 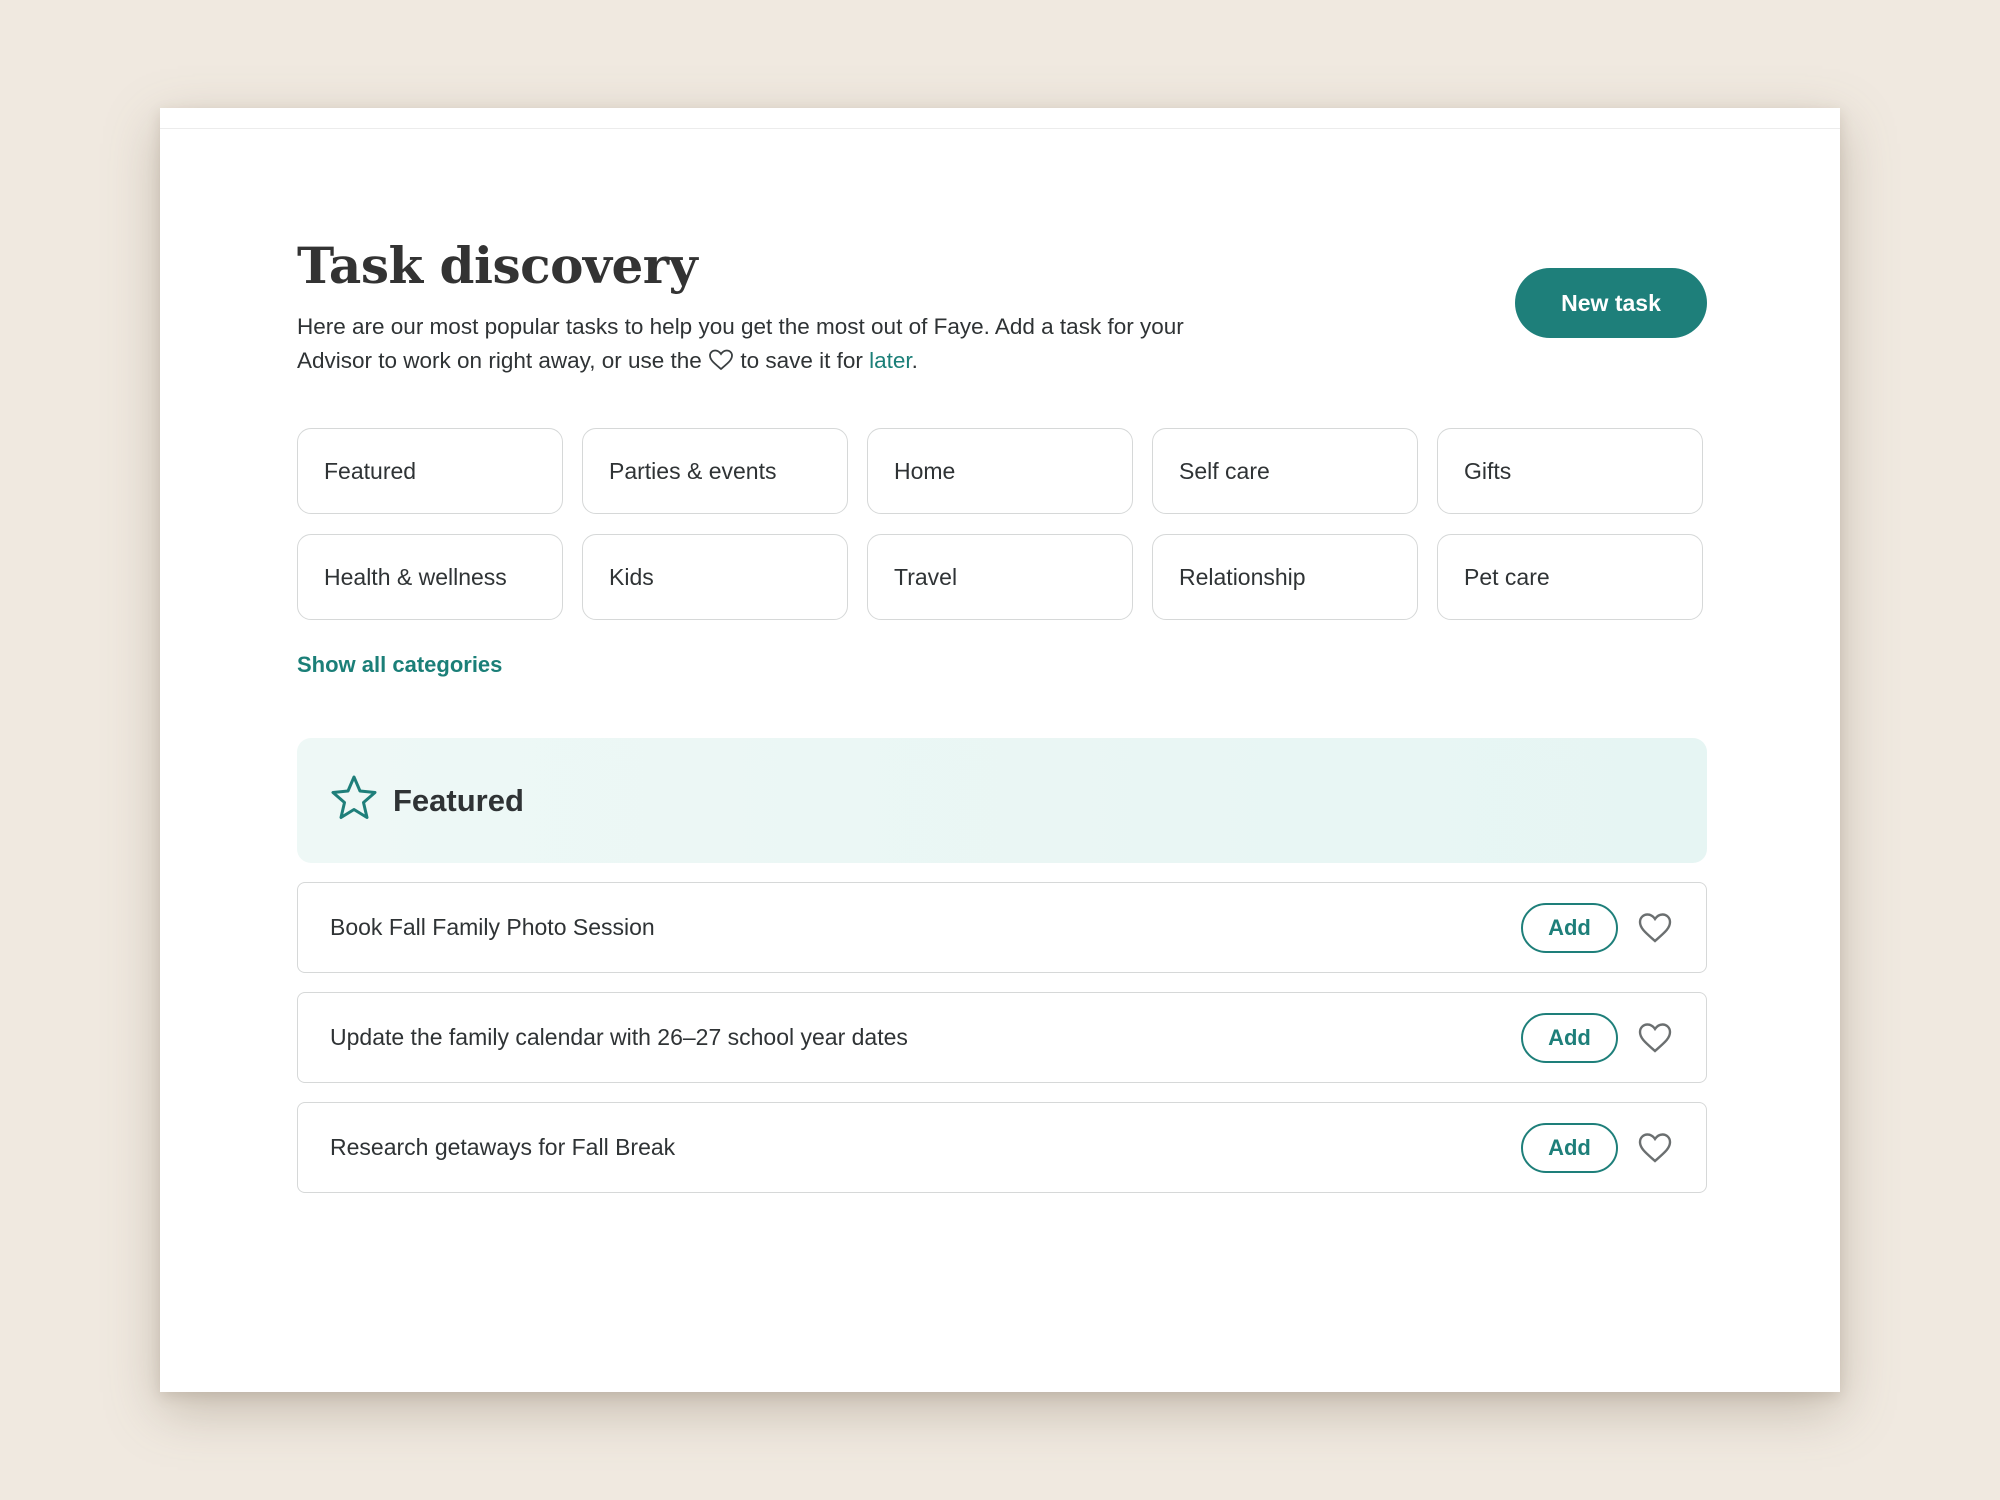 I want to click on task-row: Book Fall Family Photo Session Add, so click(x=1002, y=927).